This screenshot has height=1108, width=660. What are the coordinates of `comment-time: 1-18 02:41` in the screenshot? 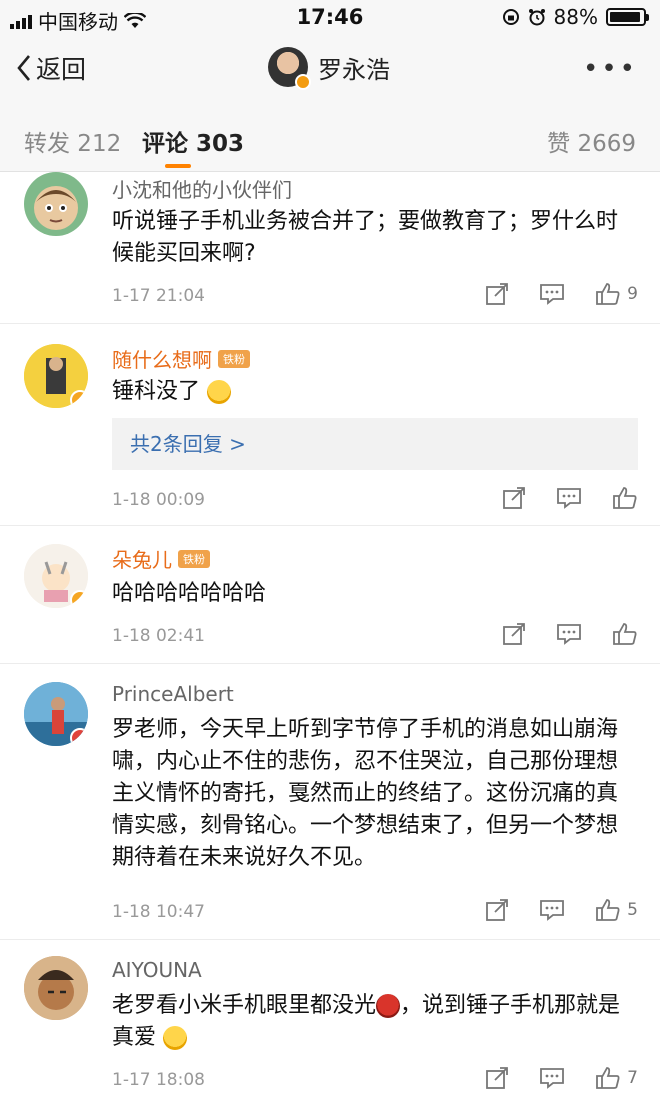 It's located at (158, 636).